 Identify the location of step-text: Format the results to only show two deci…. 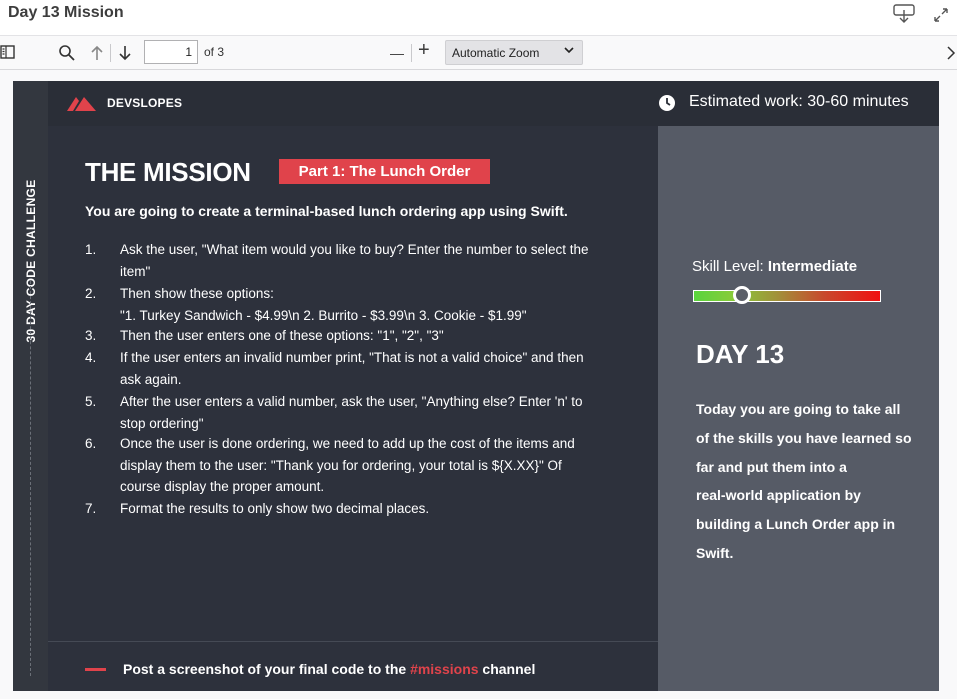
(275, 508).